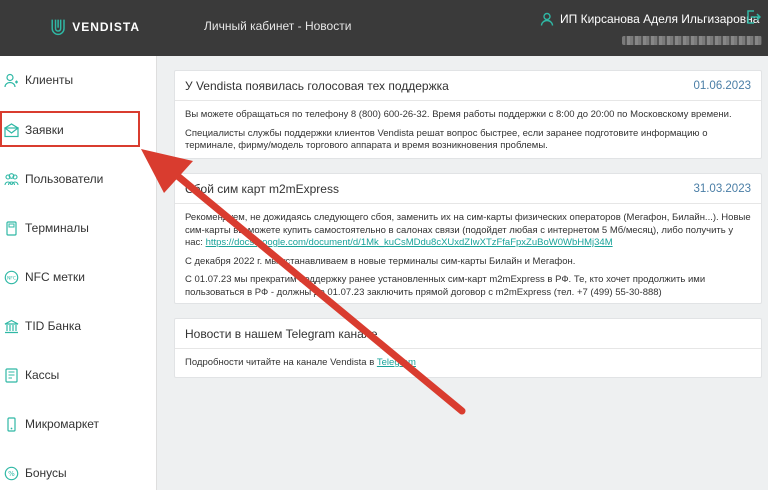 The image size is (768, 490). Describe the element at coordinates (106, 27) in the screenshot. I see `logo-text: VENDISTA` at that location.